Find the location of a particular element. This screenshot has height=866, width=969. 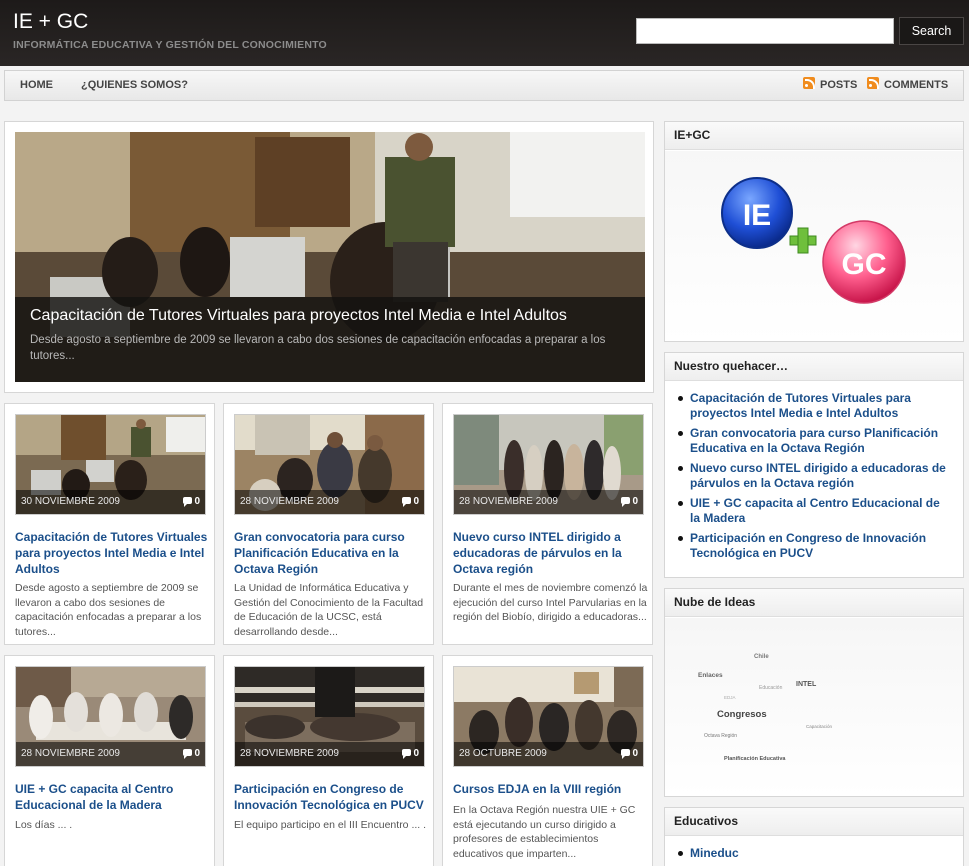

educativos-list: Mineduc is located at coordinates (814, 848).